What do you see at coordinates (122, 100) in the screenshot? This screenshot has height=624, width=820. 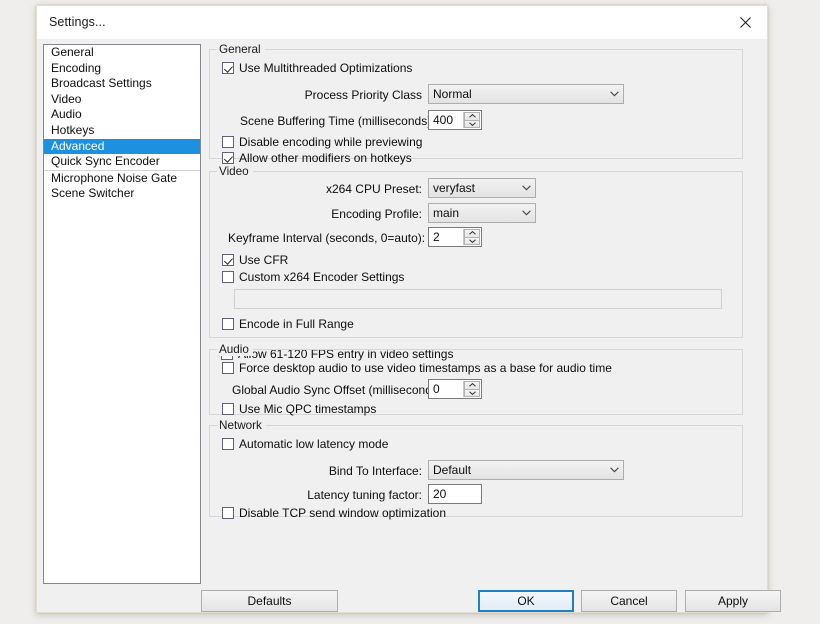 I see `sidebar-item-video: Video` at bounding box center [122, 100].